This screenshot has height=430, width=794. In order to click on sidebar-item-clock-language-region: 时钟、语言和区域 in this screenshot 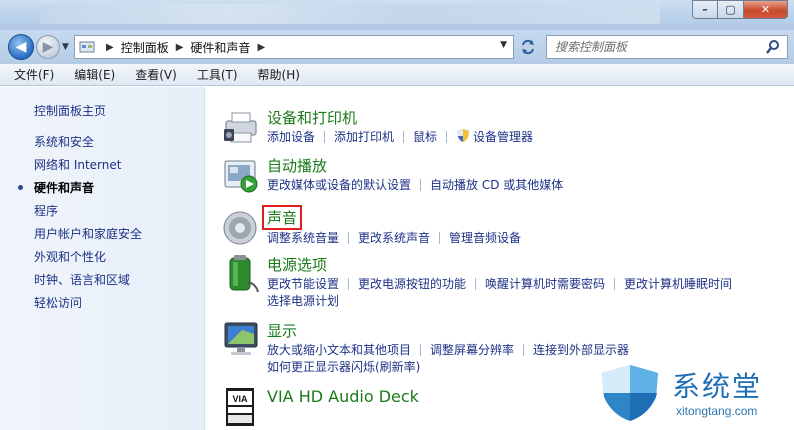, I will do `click(88, 284)`.